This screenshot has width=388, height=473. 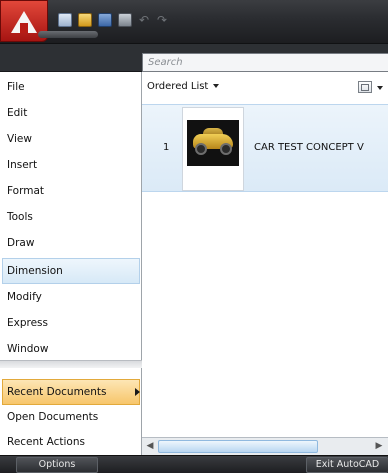 I want to click on menu-item-edit: Edit, so click(x=71, y=113).